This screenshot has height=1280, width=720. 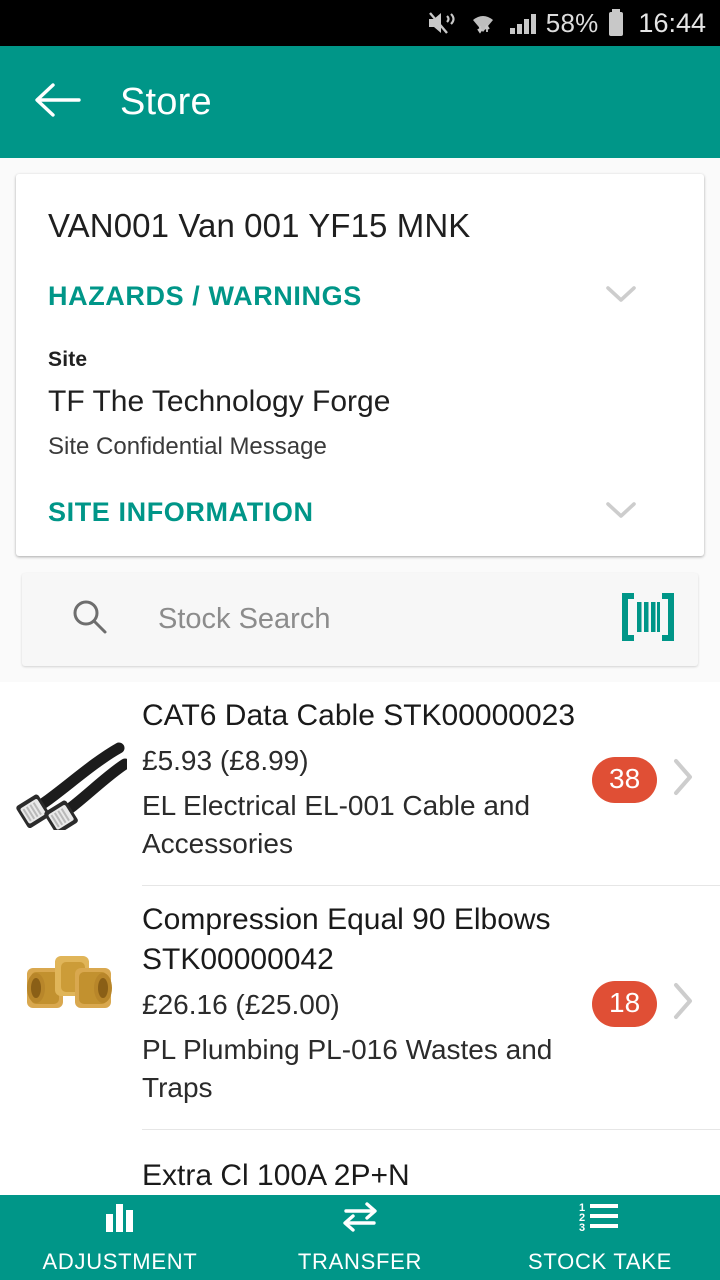 What do you see at coordinates (187, 446) in the screenshot?
I see `site-confidential-message: Site Confidential Message` at bounding box center [187, 446].